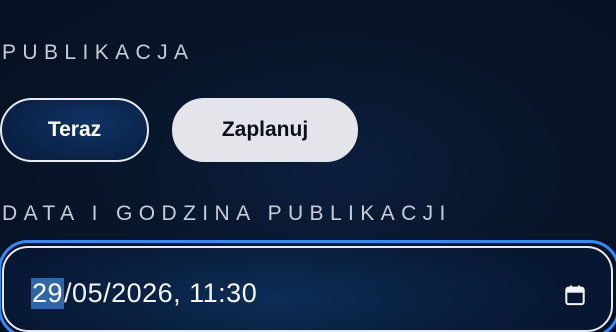 The height and width of the screenshot is (332, 616). Describe the element at coordinates (48, 293) in the screenshot. I see `day-segment: 29` at that location.